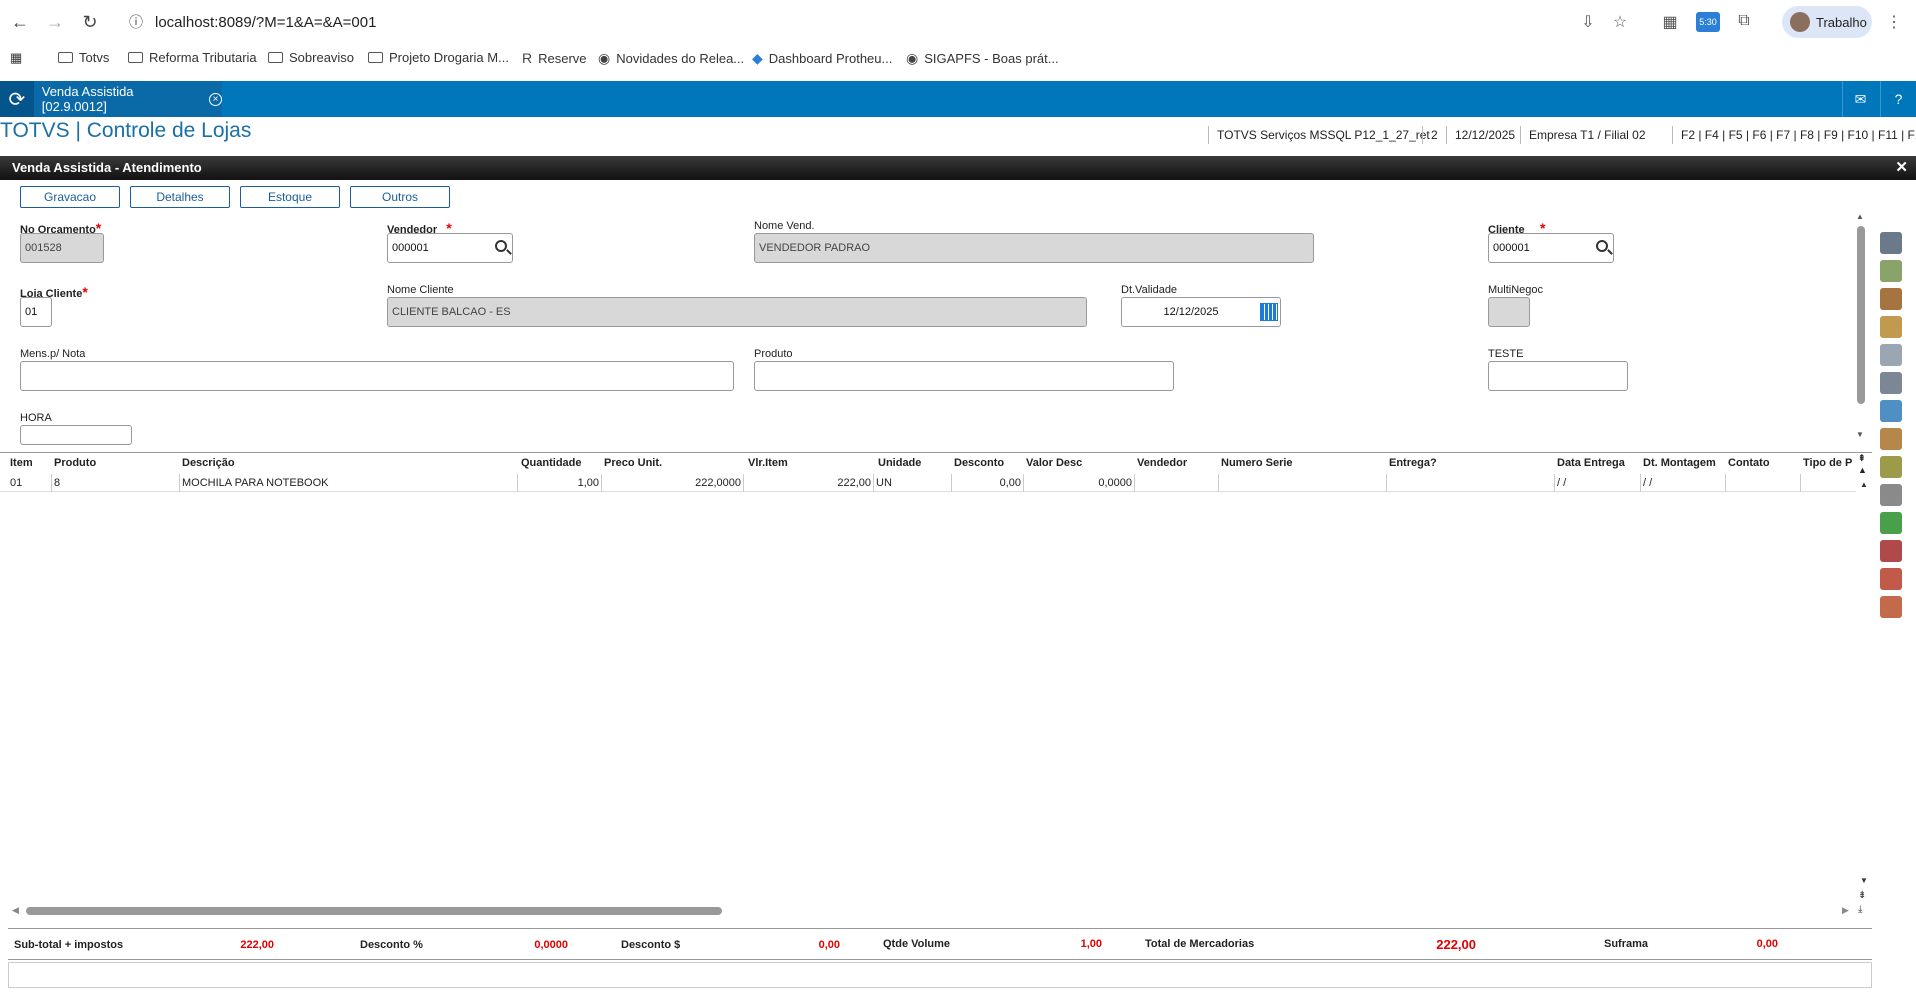  I want to click on outros-button: Outros, so click(400, 197).